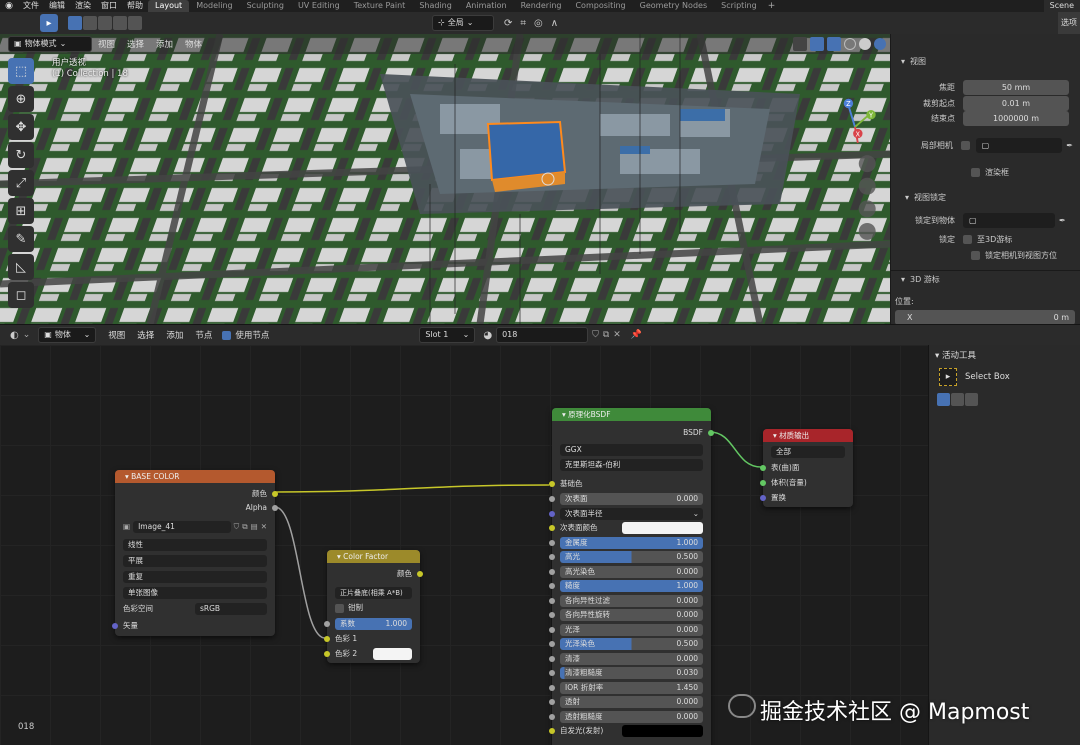 The width and height of the screenshot is (1080, 745). What do you see at coordinates (800, 44) in the screenshot?
I see `visibility-icon` at bounding box center [800, 44].